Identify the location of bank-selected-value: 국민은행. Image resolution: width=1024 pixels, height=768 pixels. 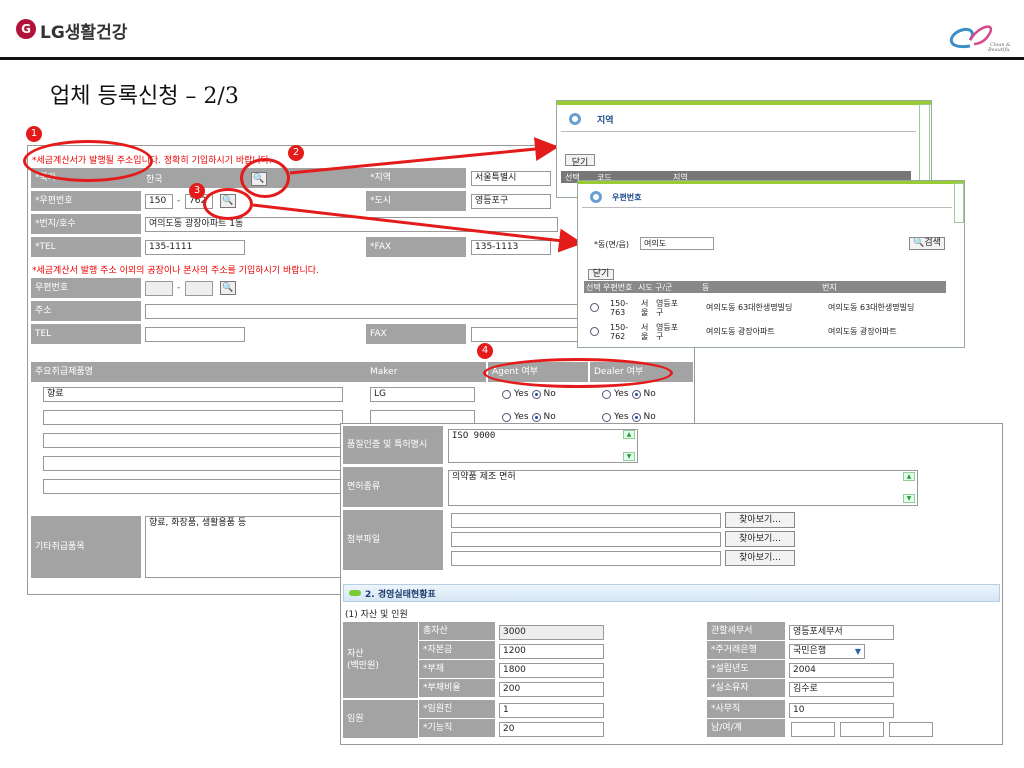
(810, 651).